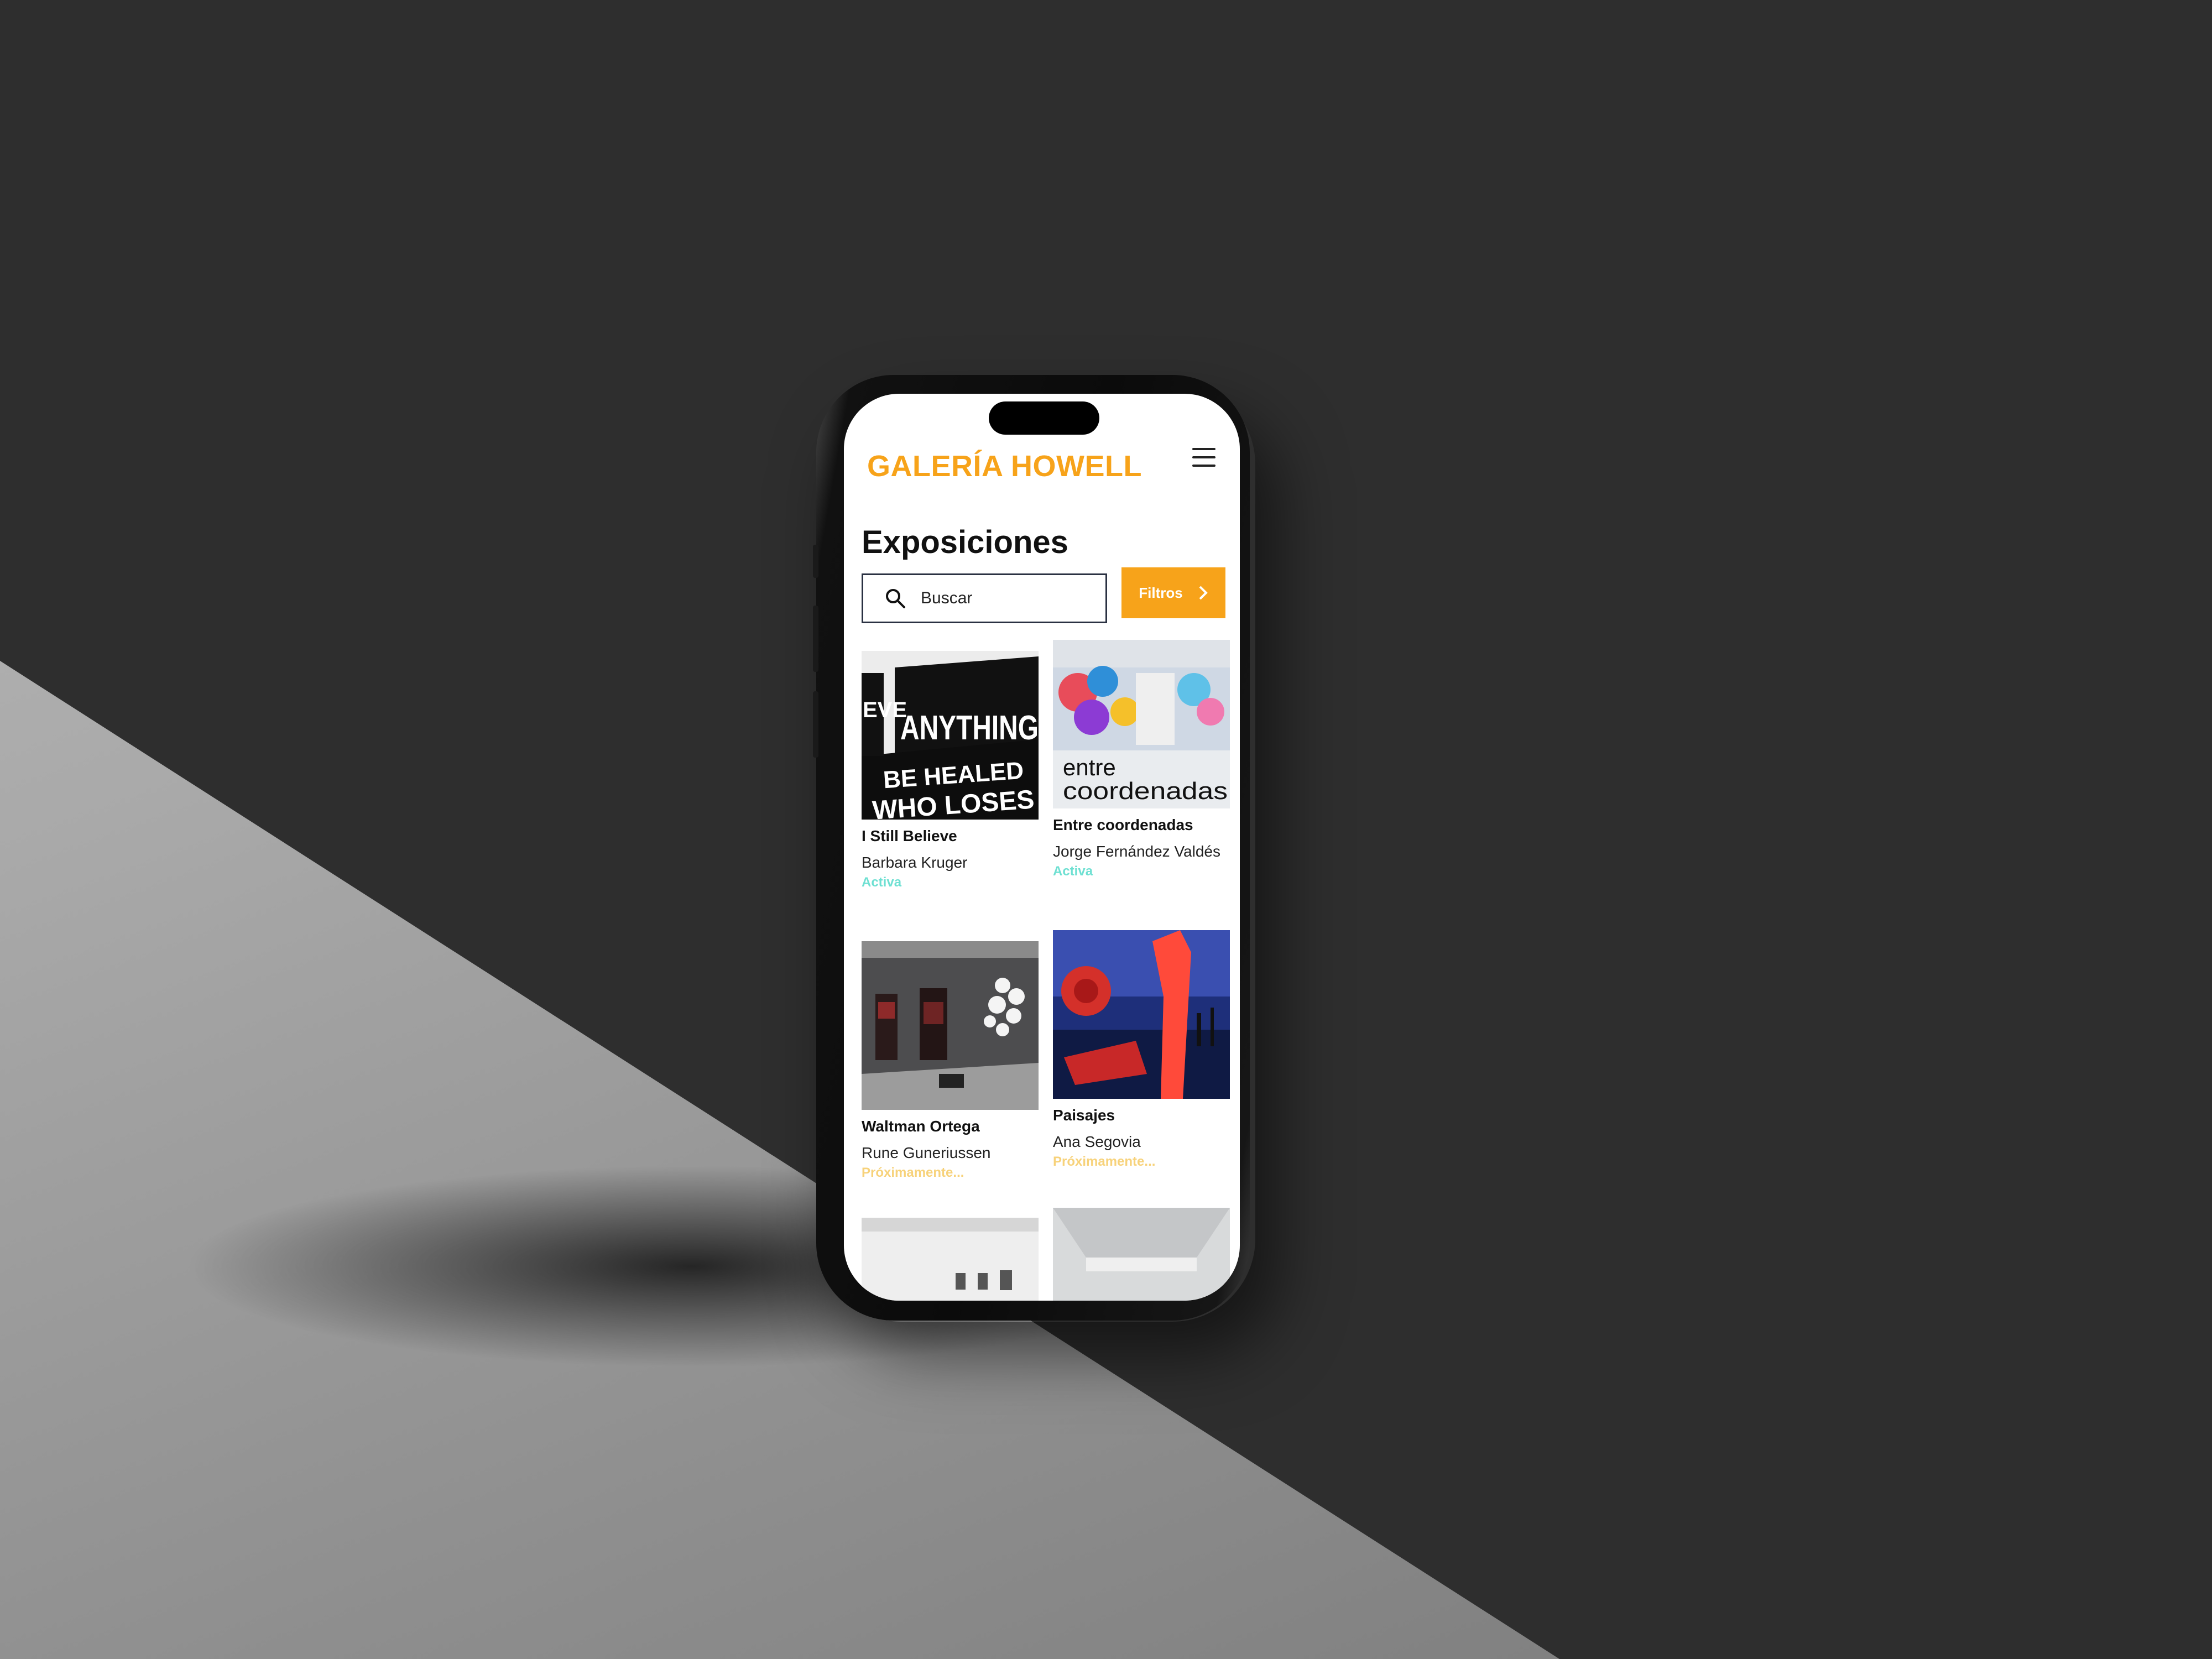 This screenshot has width=2212, height=1659. I want to click on exhibition-artist: Barbara Kruger, so click(915, 863).